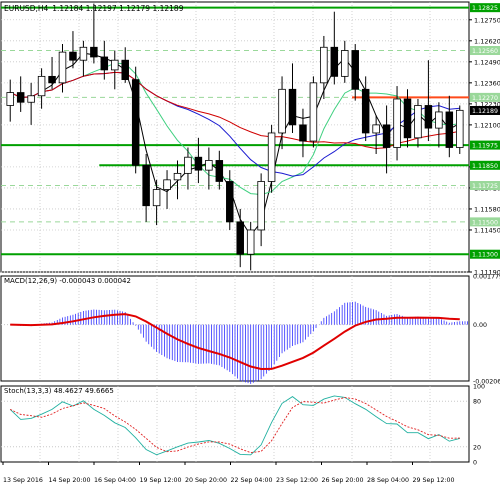 This screenshot has width=500, height=490. I want to click on level-tag-label: 1.11725, so click(485, 186).